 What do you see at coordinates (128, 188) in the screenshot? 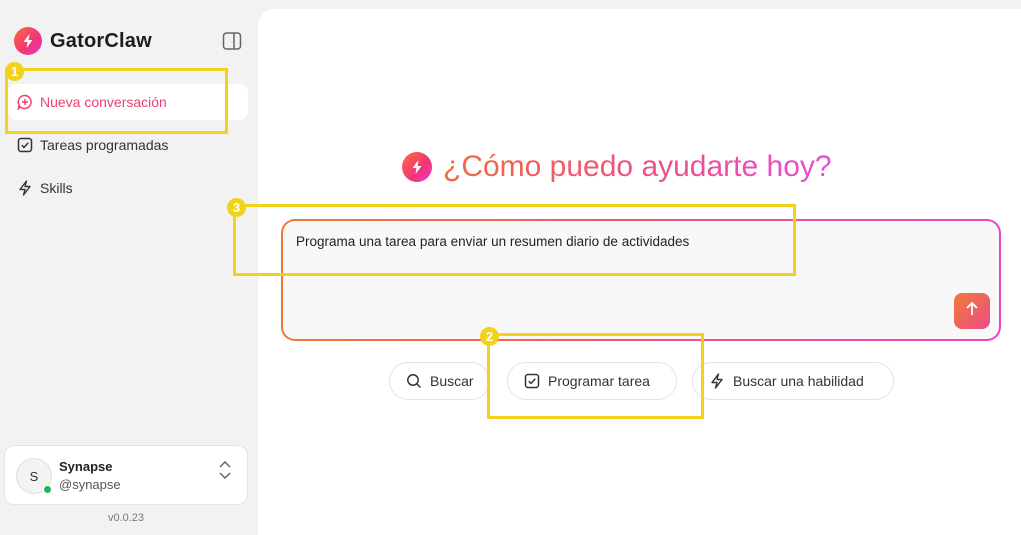
I see `sidebar-item-skills: Skills` at bounding box center [128, 188].